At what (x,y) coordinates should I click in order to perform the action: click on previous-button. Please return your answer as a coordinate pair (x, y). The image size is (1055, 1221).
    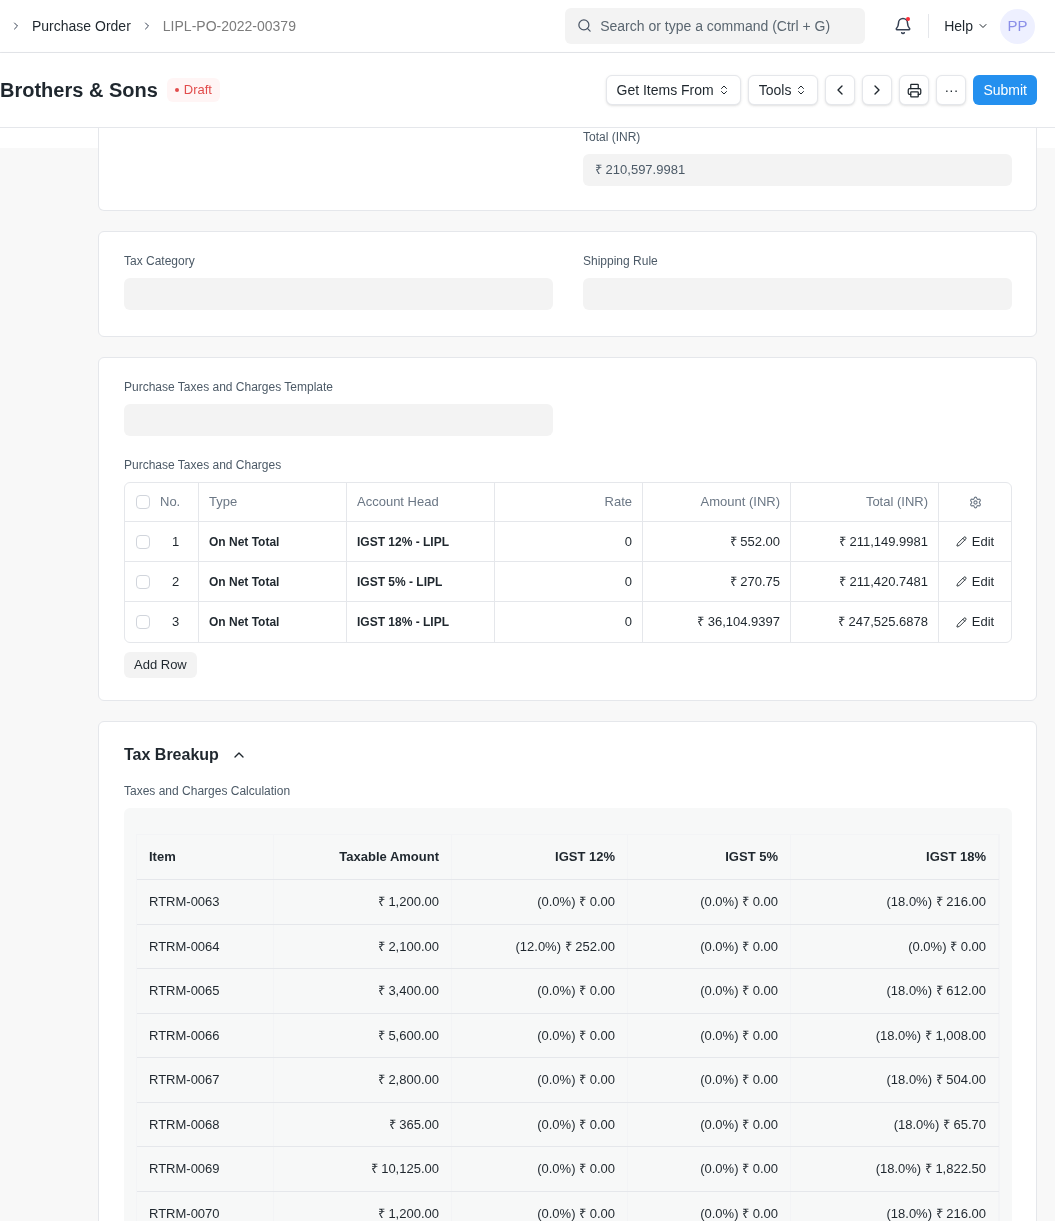
    Looking at the image, I should click on (840, 90).